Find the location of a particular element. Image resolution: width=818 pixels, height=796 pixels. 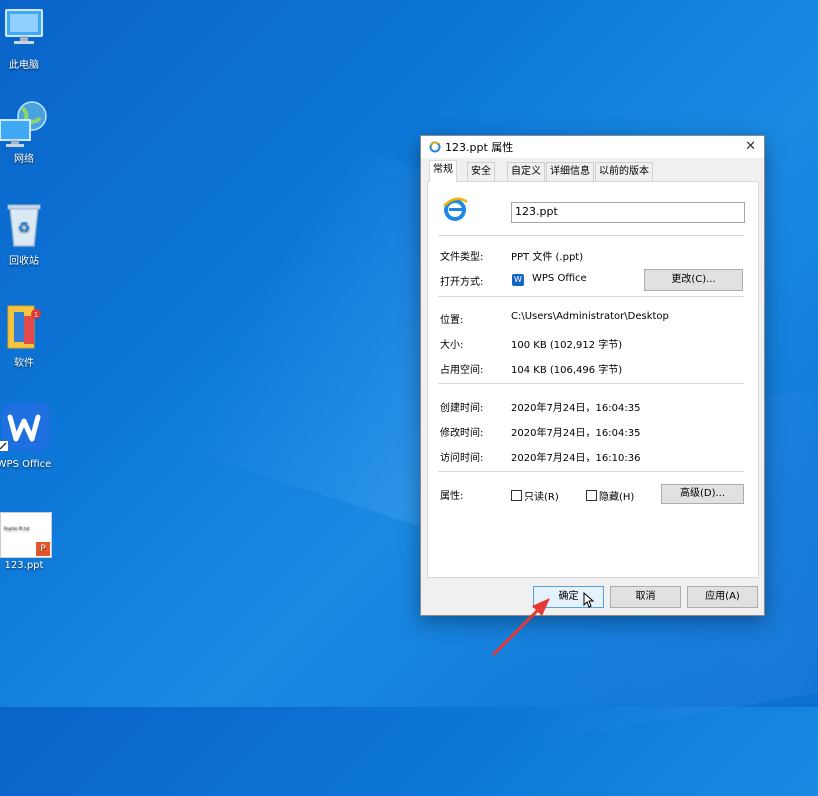

desktop-icon-this-pc: 此电脑 is located at coordinates (26, 37).